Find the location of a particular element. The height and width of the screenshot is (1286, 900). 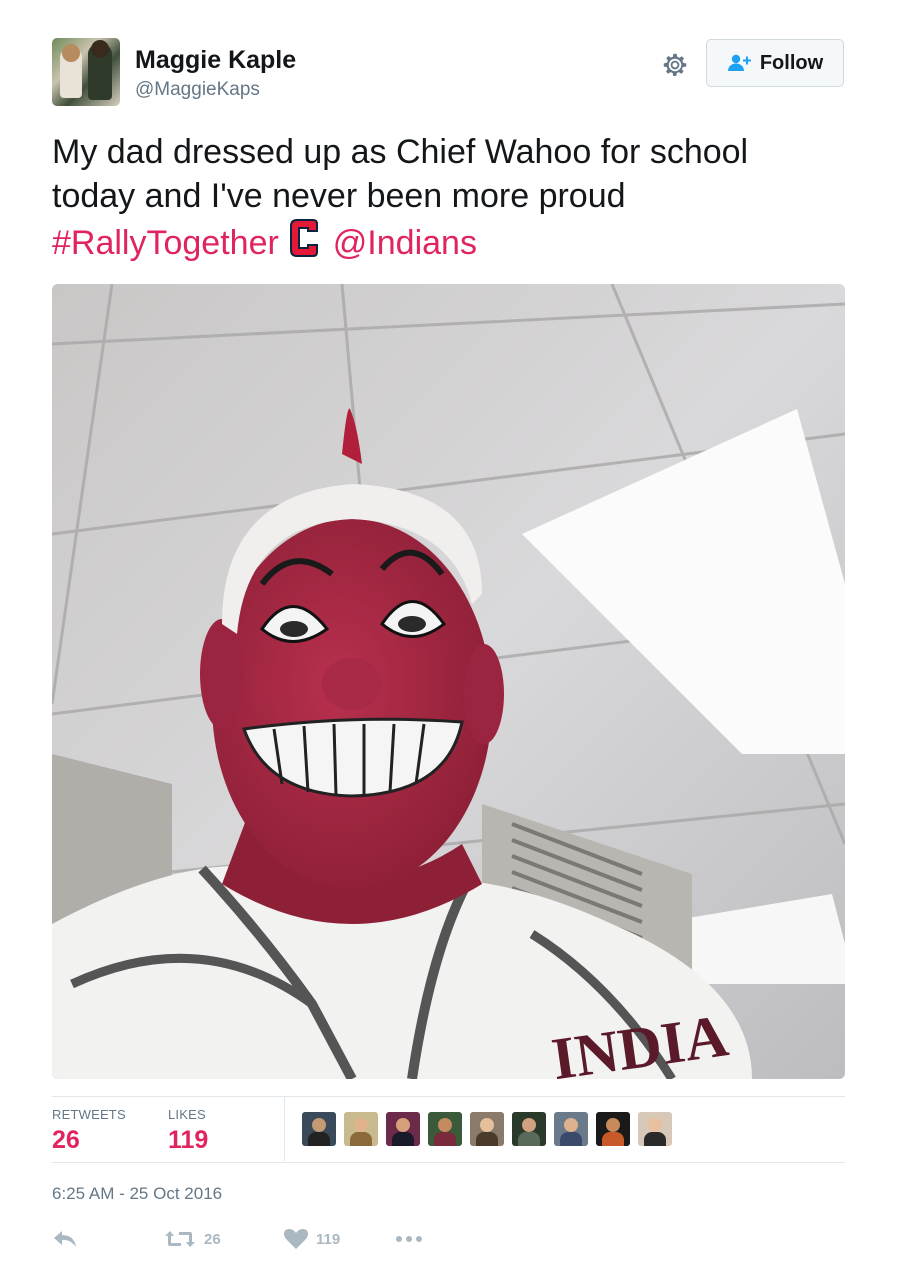

avatar-head-left is located at coordinates (71, 53).